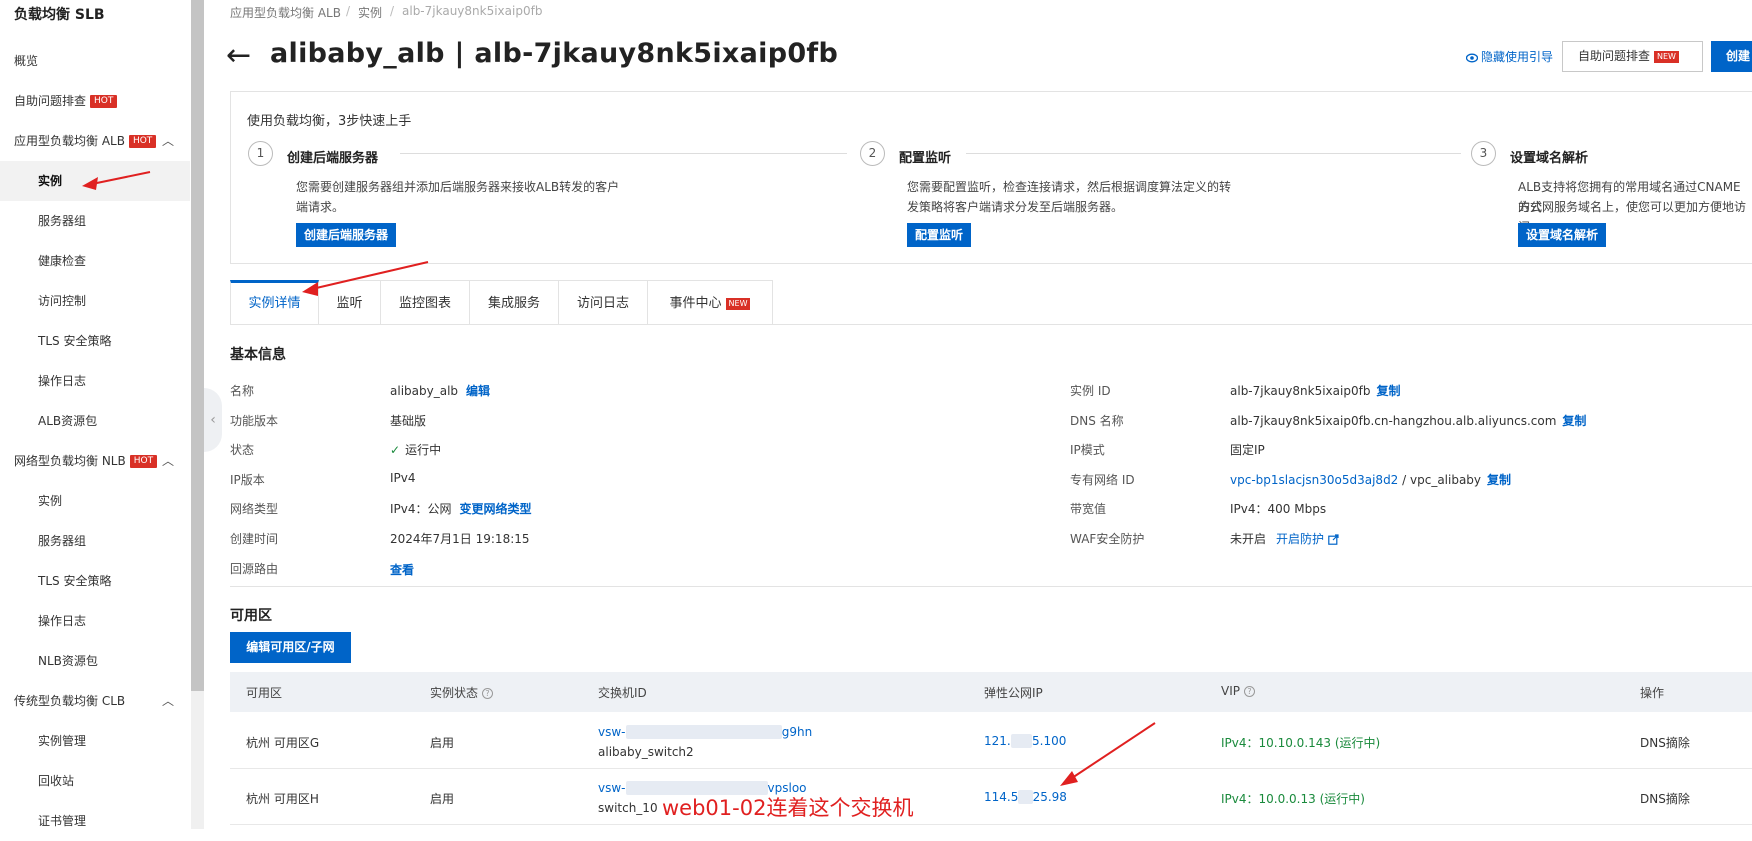 This screenshot has width=1752, height=841. I want to click on column-header-label: 实例状态, so click(454, 693).